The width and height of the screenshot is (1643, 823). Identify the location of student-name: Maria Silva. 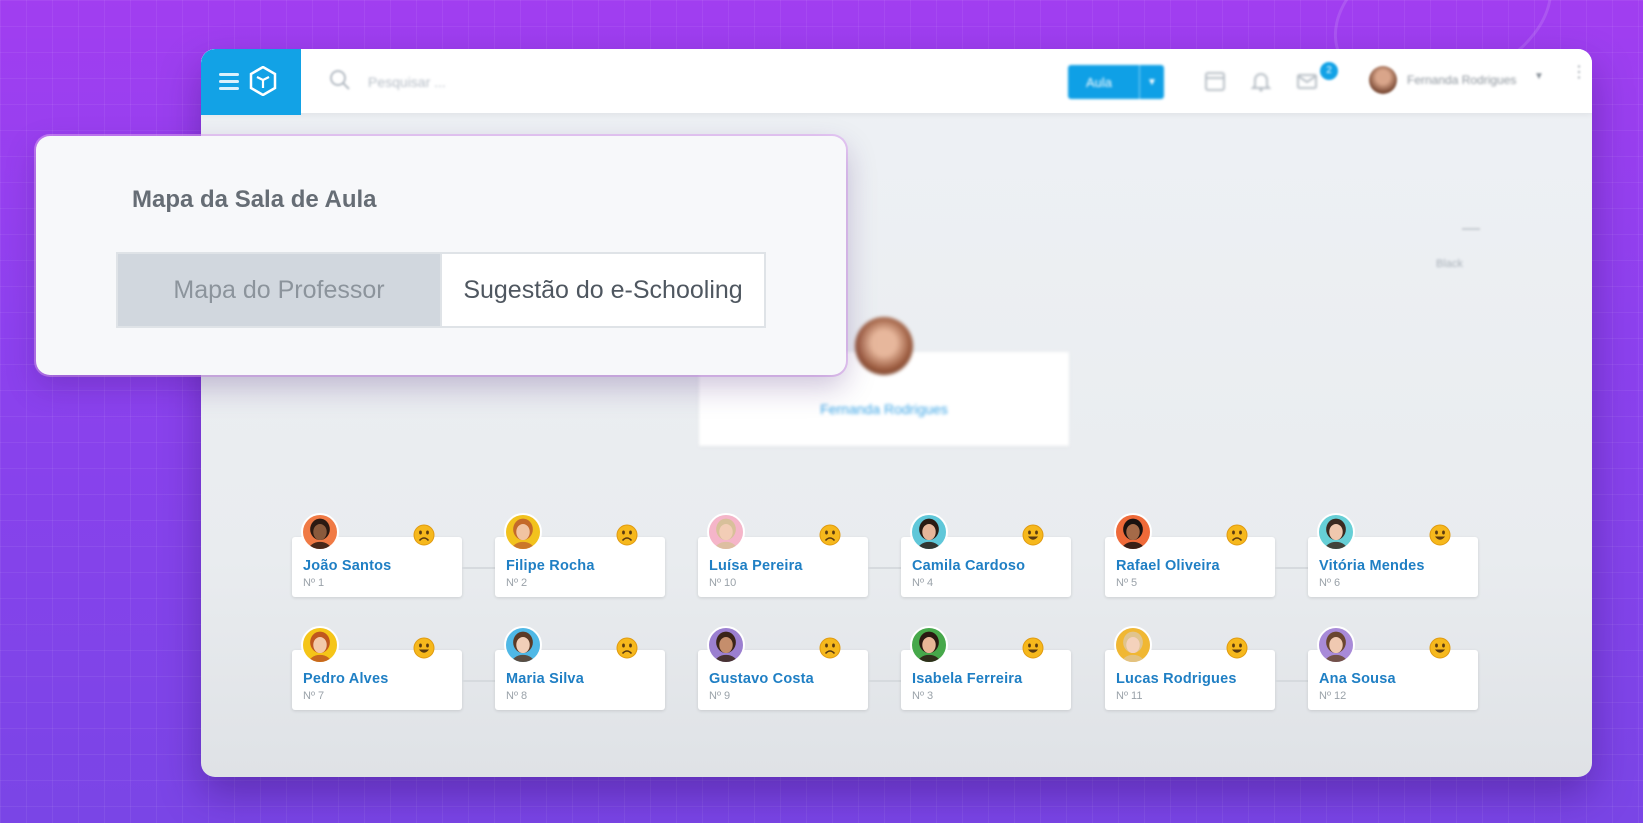
(545, 679).